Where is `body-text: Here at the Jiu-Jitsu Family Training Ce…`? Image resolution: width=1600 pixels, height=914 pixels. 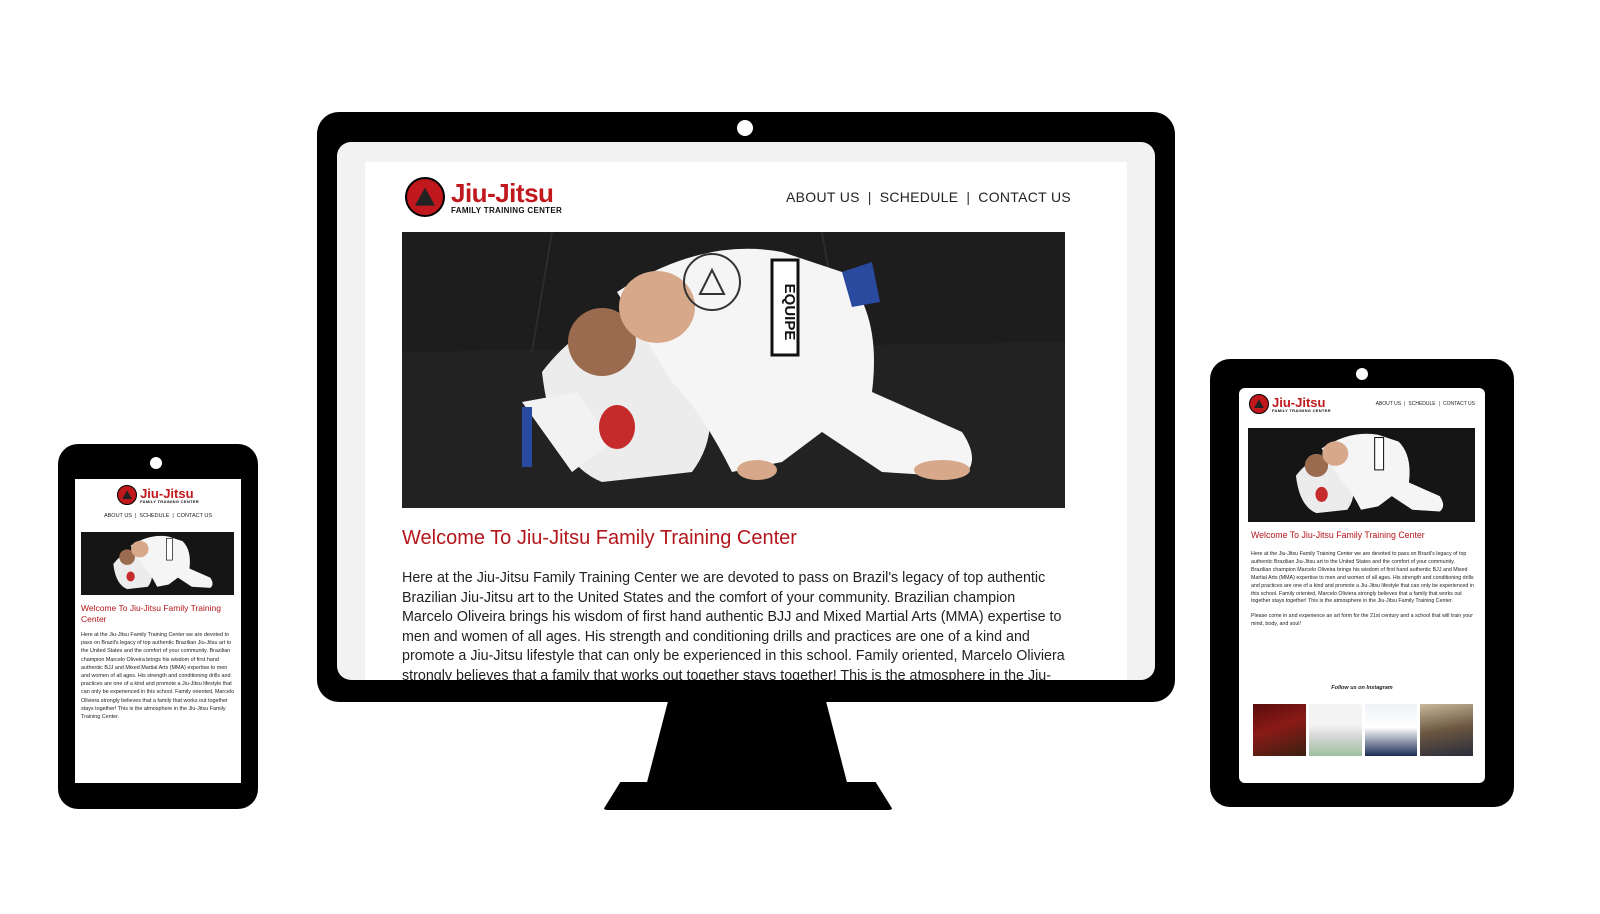 body-text: Here at the Jiu-Jitsu Family Training Ce… is located at coordinates (1363, 590).